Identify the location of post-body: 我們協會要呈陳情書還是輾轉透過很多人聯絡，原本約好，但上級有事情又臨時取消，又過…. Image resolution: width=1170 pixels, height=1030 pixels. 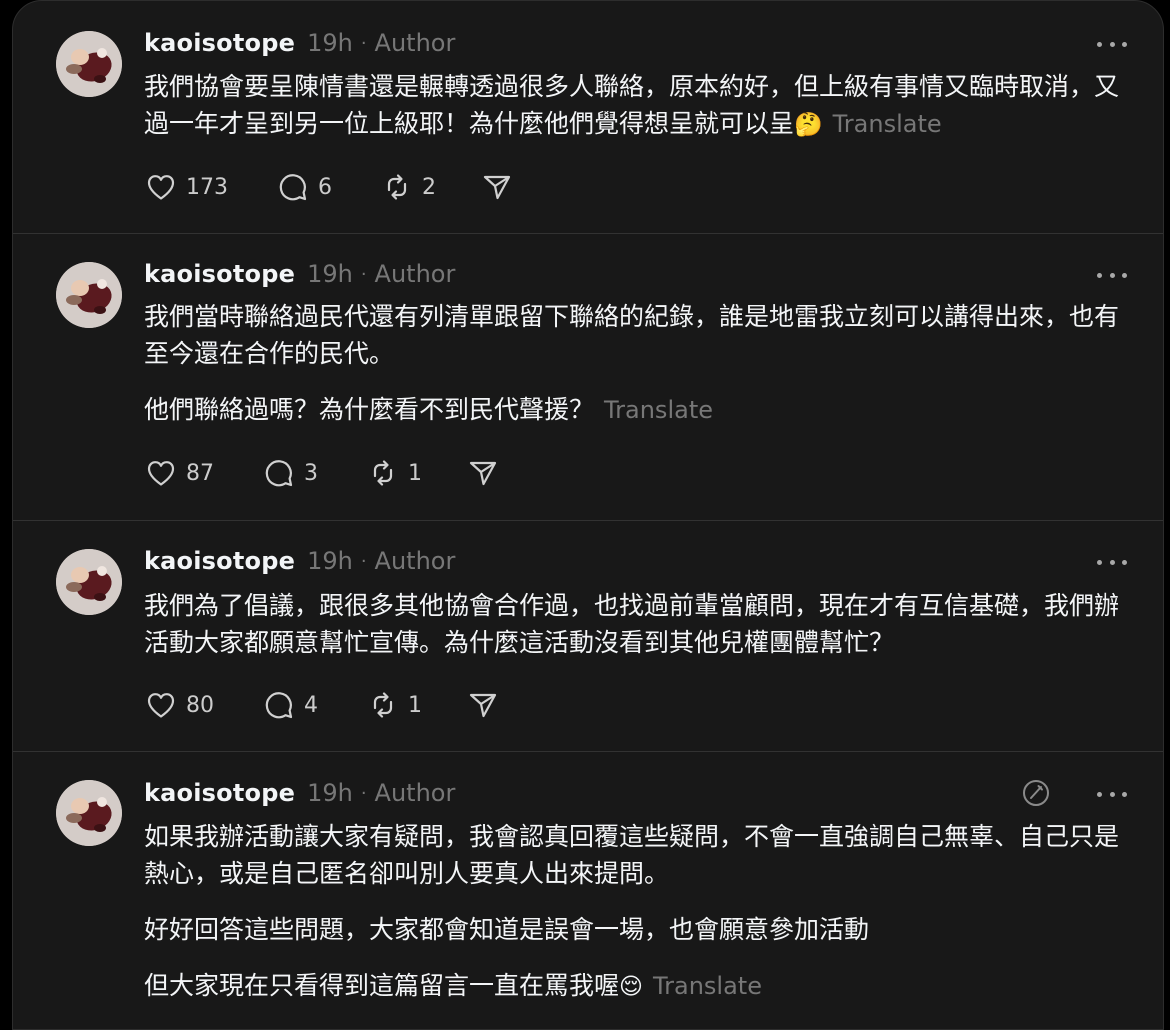
(639, 106).